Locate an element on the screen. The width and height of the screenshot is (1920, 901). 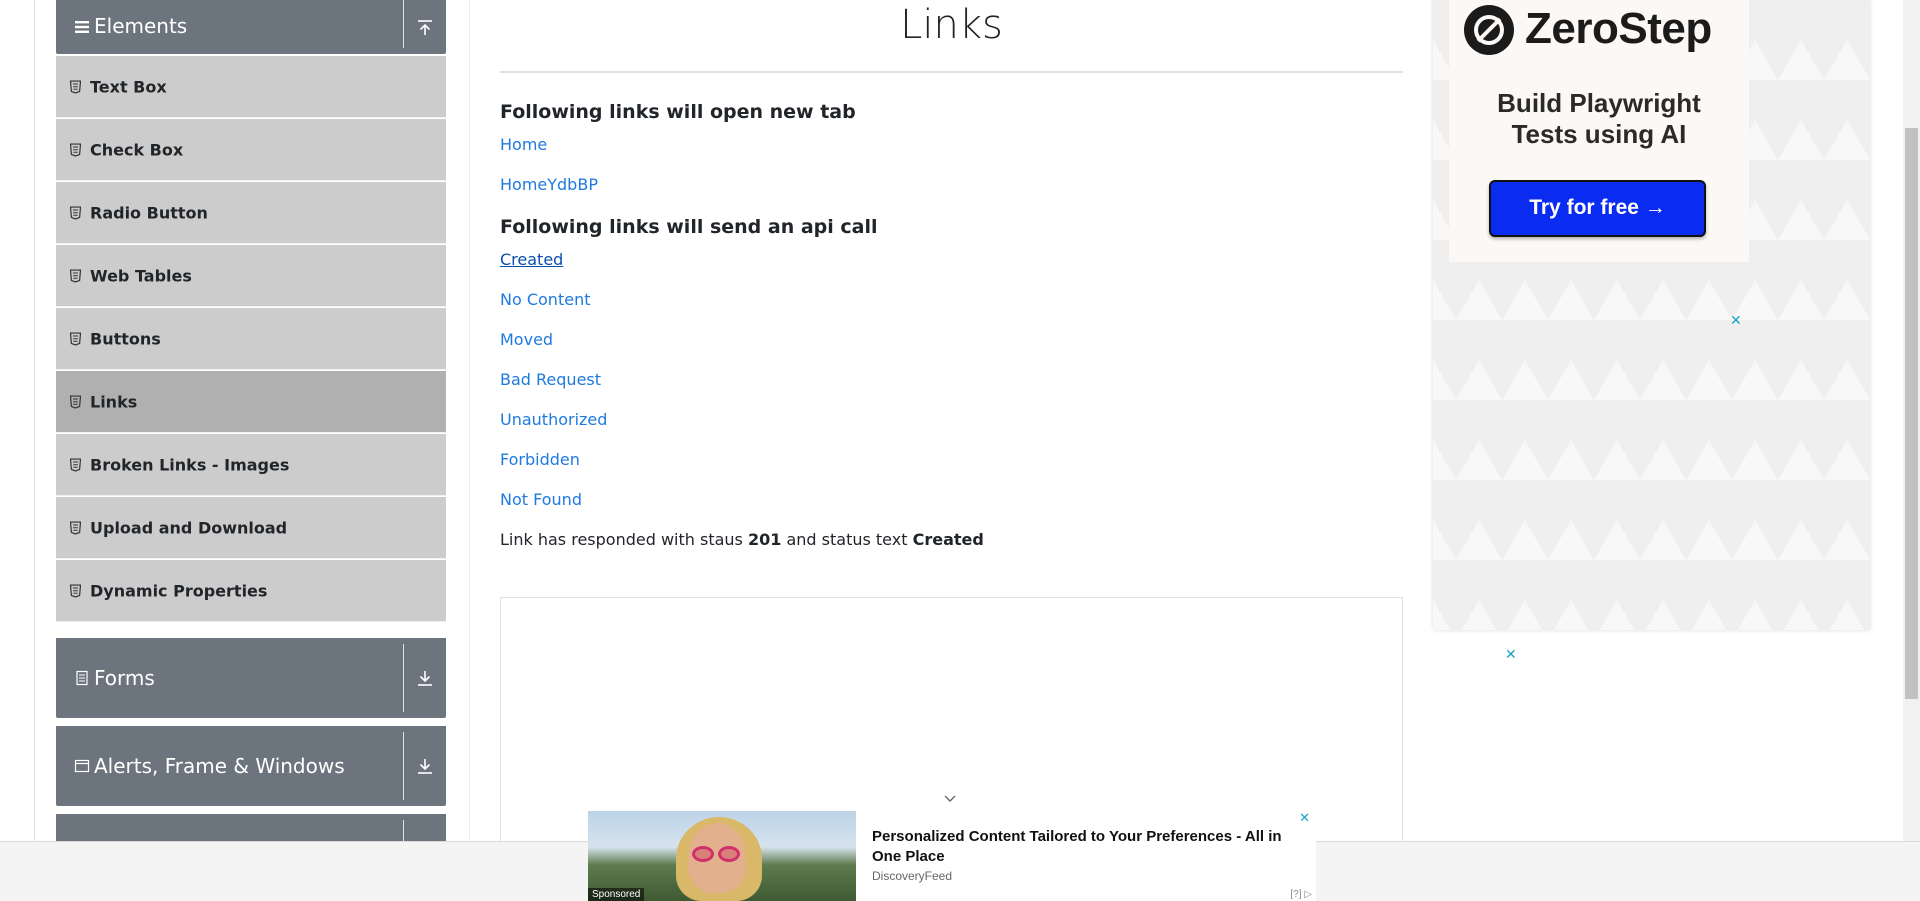
document-icon is located at coordinates (82, 678).